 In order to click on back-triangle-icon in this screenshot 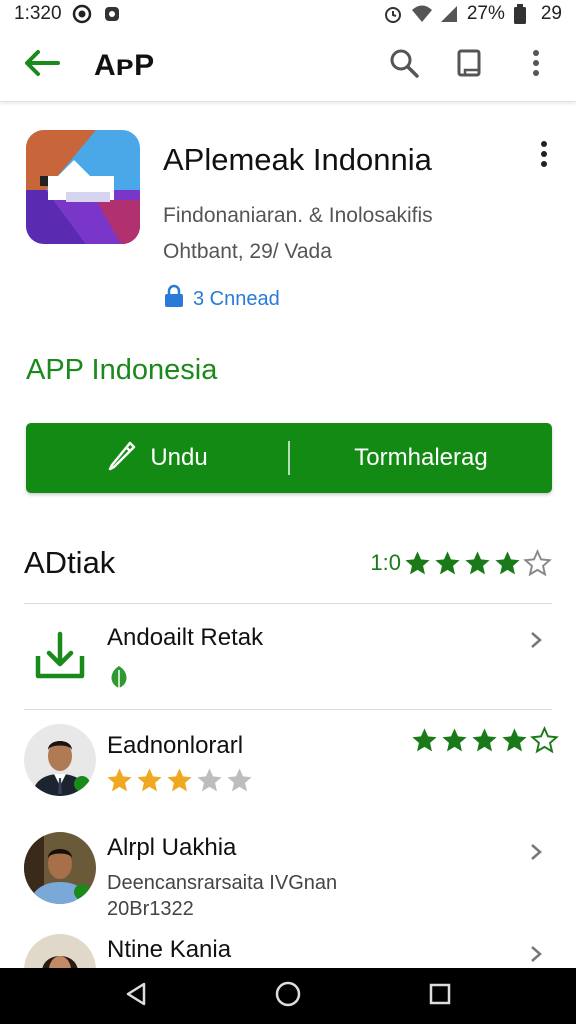, I will do `click(136, 996)`.